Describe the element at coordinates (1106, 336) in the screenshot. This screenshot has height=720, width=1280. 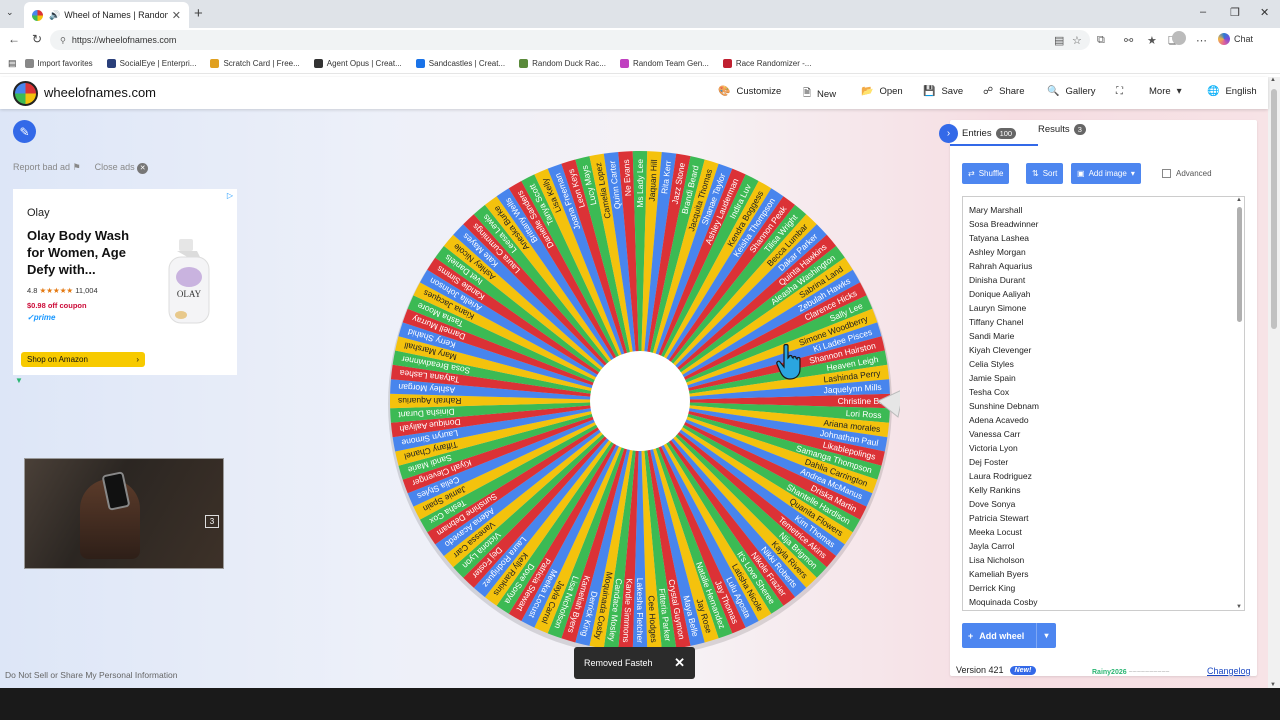
I see `entry-item: Sandi Marie` at that location.